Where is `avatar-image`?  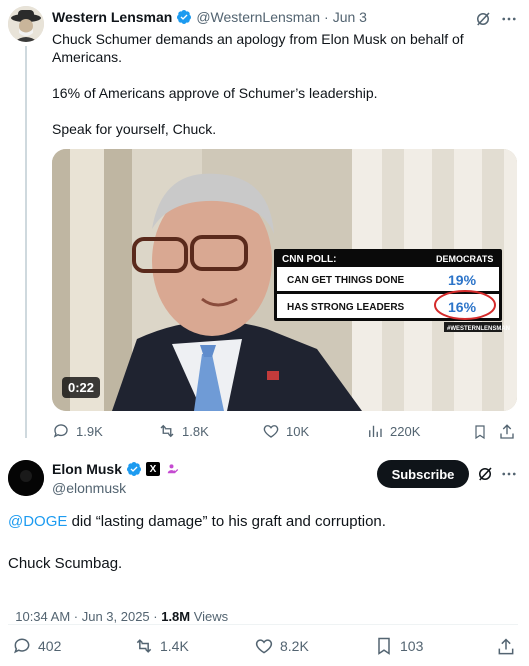
avatar-image is located at coordinates (26, 478).